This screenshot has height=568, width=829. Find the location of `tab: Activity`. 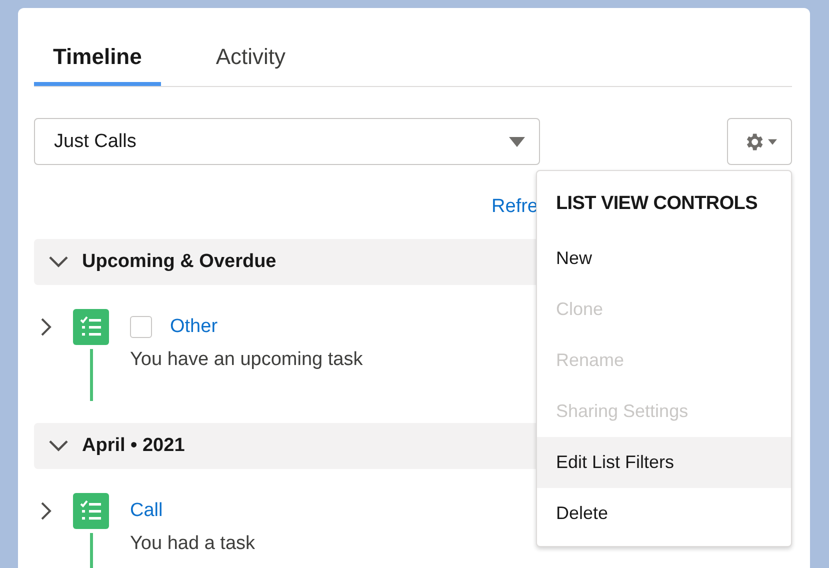

tab: Activity is located at coordinates (250, 61).